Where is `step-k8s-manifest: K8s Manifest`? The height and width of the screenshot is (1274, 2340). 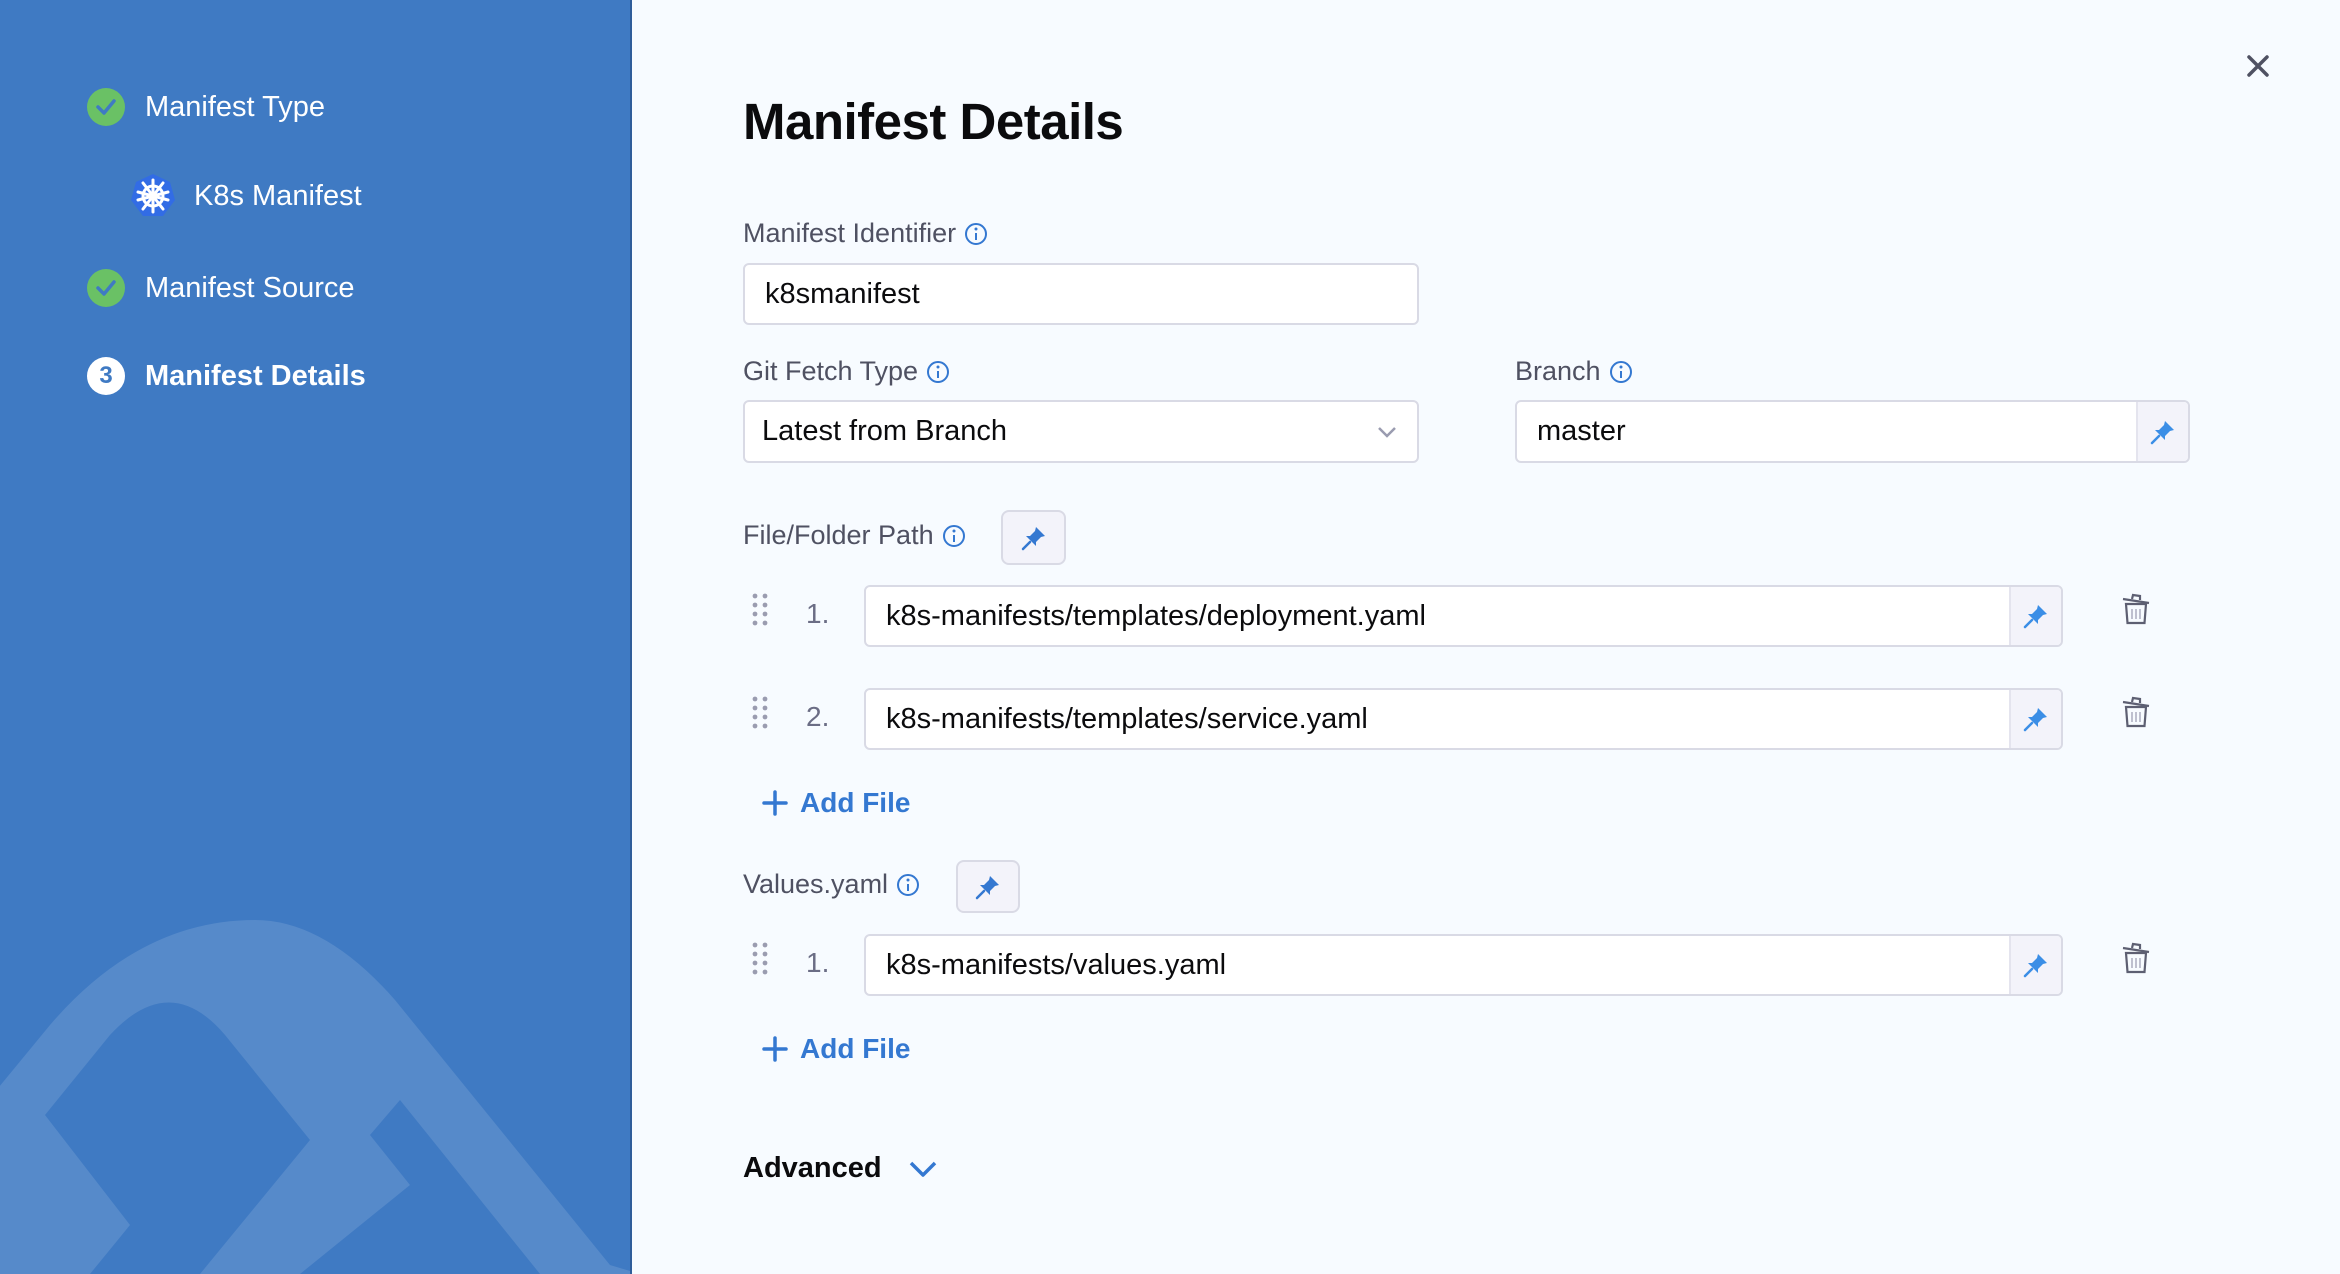 step-k8s-manifest: K8s Manifest is located at coordinates (246, 196).